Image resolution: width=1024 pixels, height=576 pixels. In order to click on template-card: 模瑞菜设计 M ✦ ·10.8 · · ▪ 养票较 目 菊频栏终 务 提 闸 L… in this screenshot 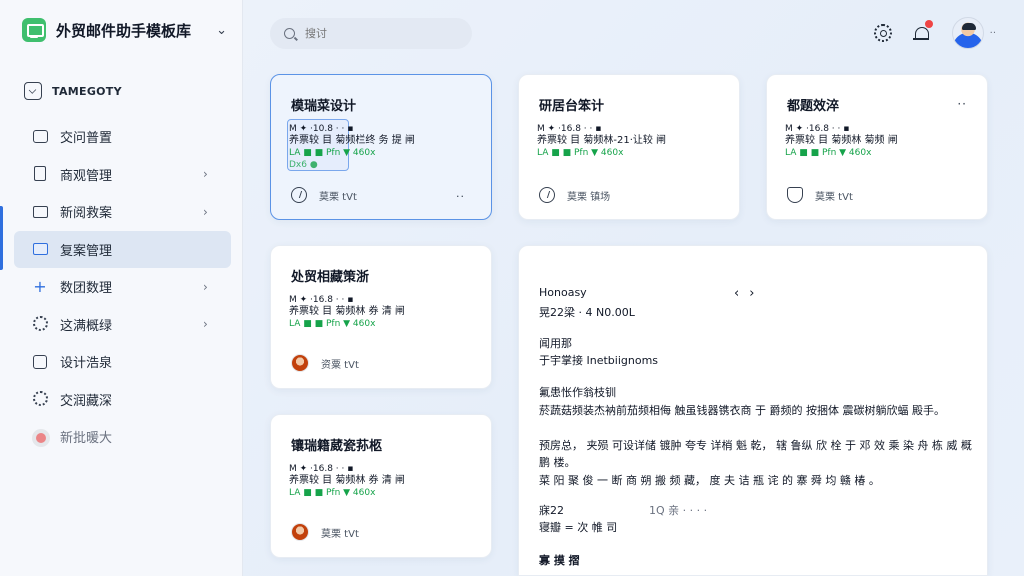, I will do `click(381, 147)`.